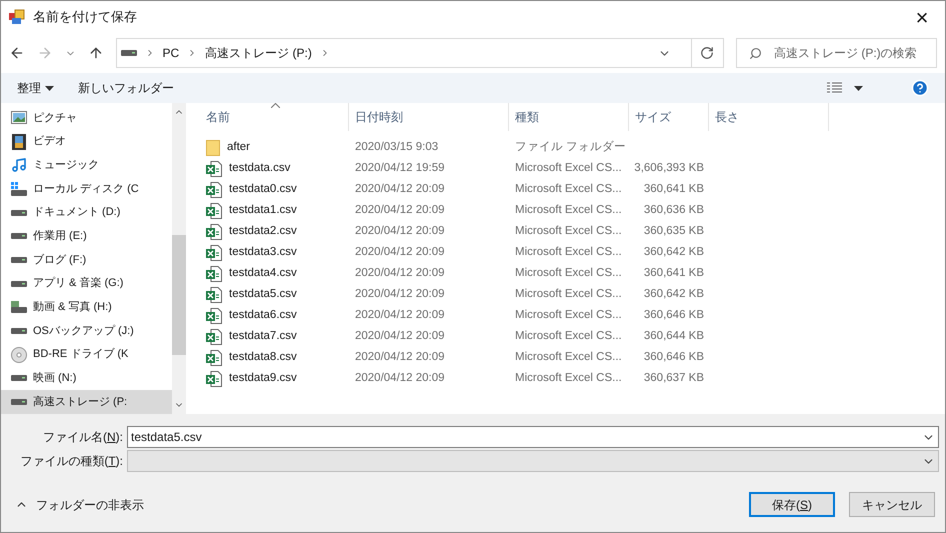 The image size is (946, 533). Describe the element at coordinates (83, 437) in the screenshot. I see `field-label: ファイル名(N):` at that location.